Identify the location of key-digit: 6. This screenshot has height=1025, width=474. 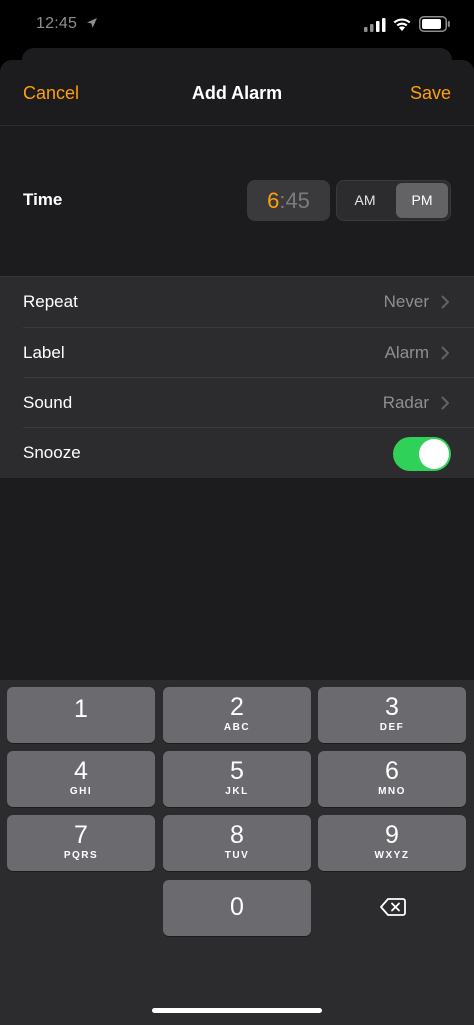
(392, 771).